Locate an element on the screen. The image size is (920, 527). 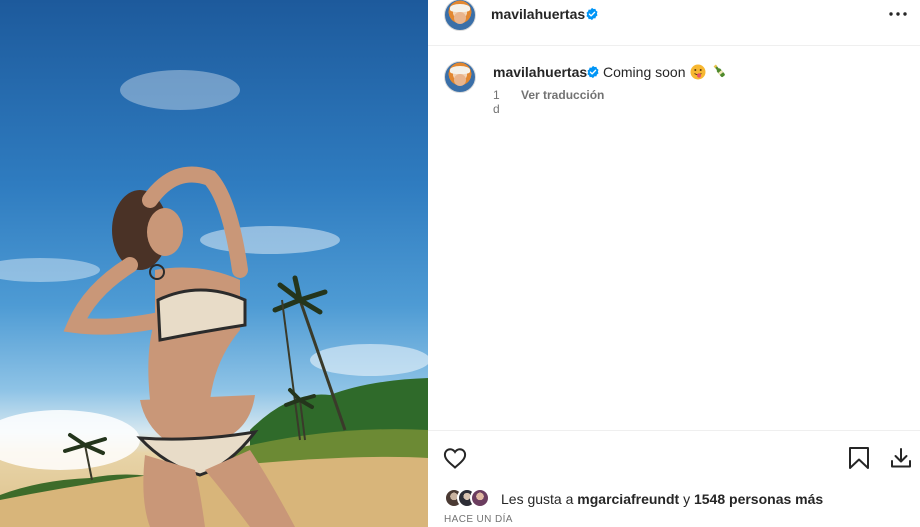
more-options-icon is located at coordinates (898, 14).